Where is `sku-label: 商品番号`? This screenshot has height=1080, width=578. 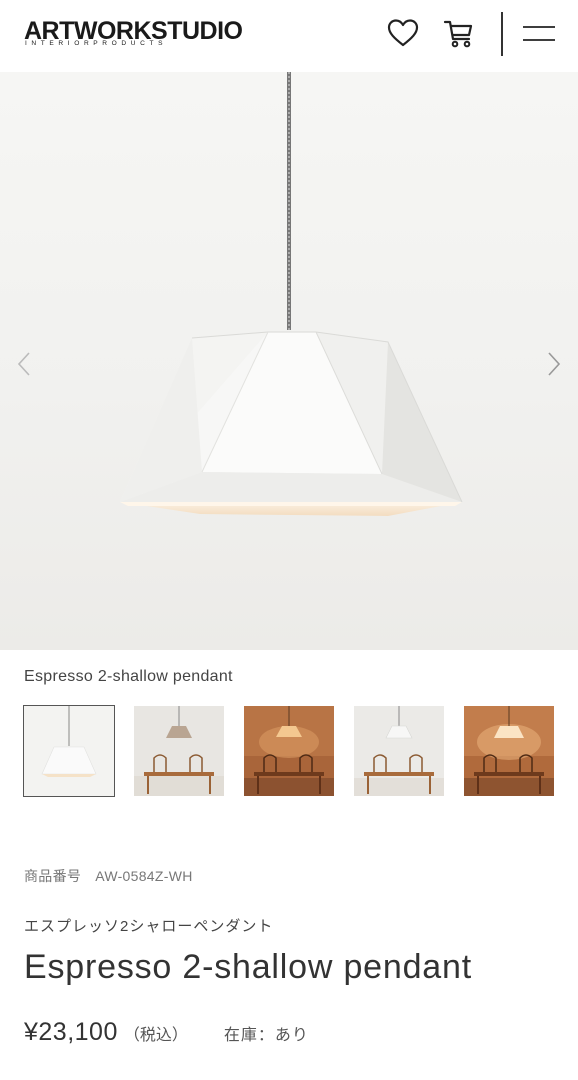 sku-label: 商品番号 is located at coordinates (53, 876).